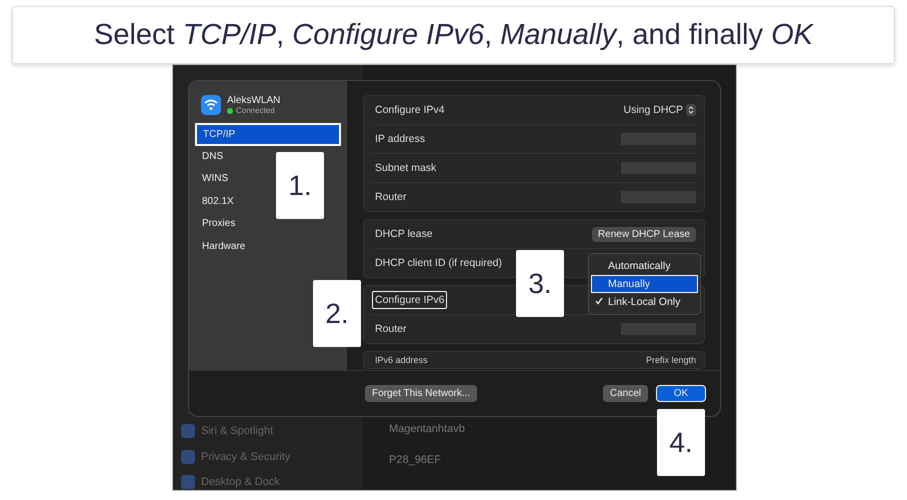 The width and height of the screenshot is (907, 500). I want to click on connection-status: Connected, so click(255, 110).